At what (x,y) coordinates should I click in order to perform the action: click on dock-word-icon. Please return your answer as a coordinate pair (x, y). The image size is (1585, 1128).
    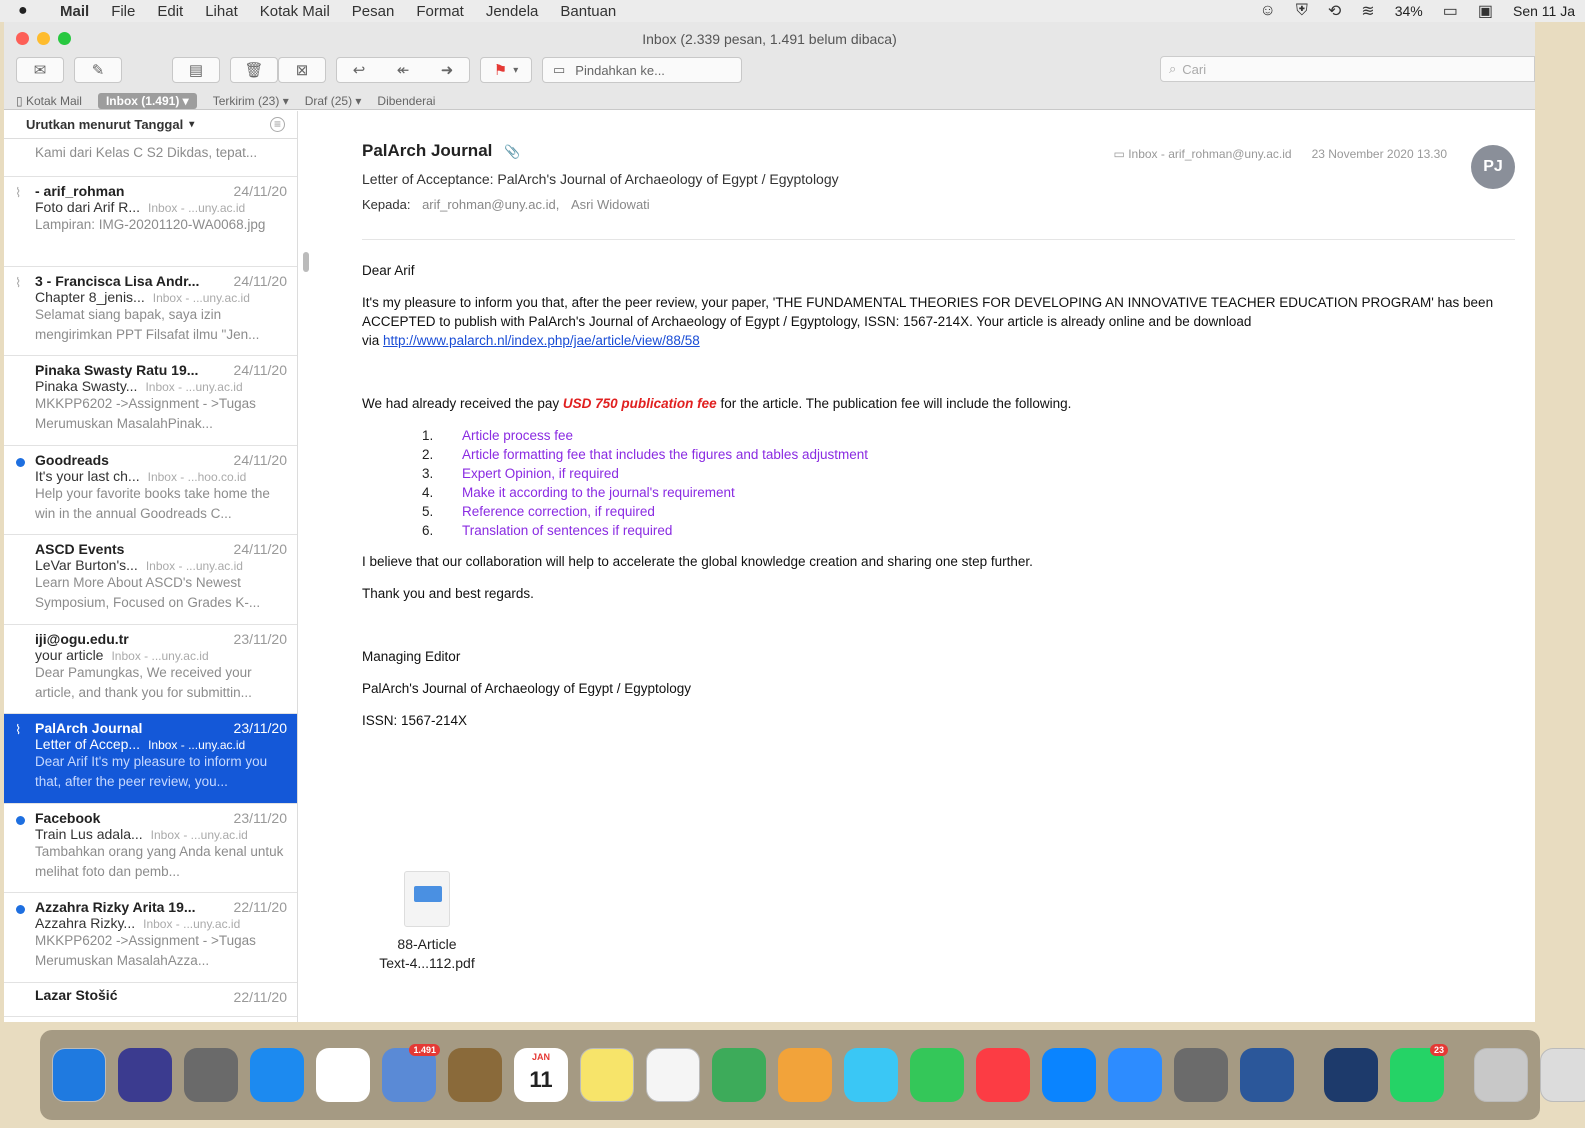
    Looking at the image, I should click on (1267, 1075).